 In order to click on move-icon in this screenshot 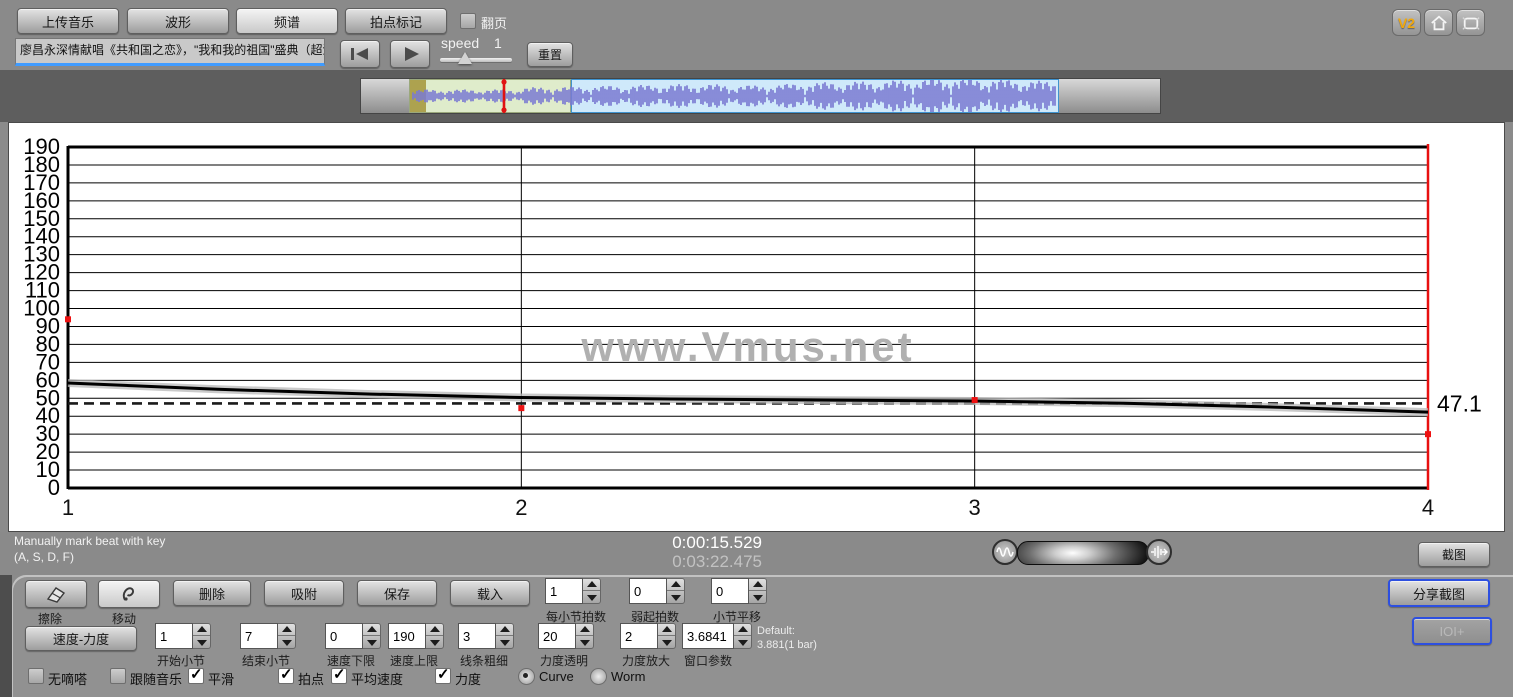, I will do `click(128, 594)`.